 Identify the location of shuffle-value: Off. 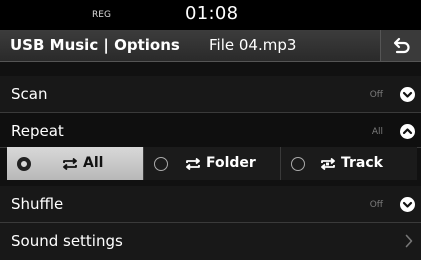
(376, 205).